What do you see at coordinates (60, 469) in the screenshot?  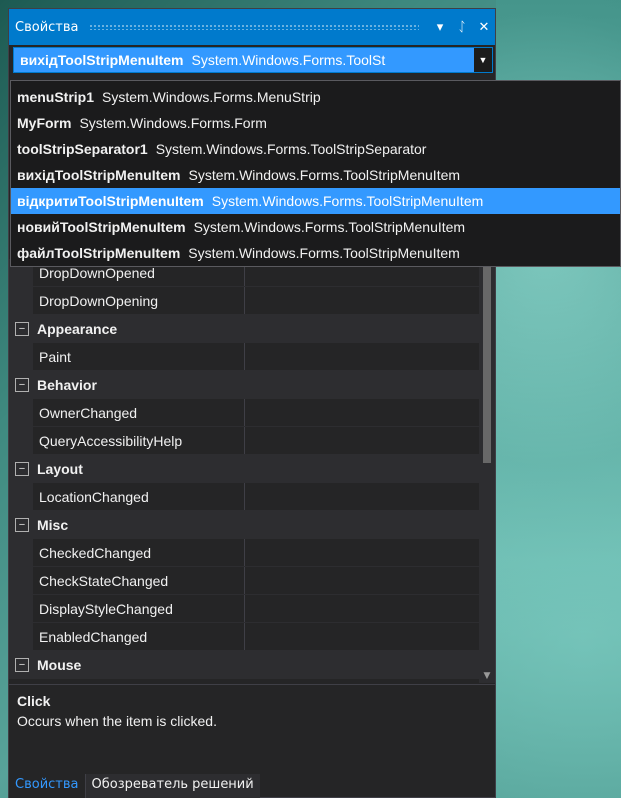 I see `category-label: Layout` at bounding box center [60, 469].